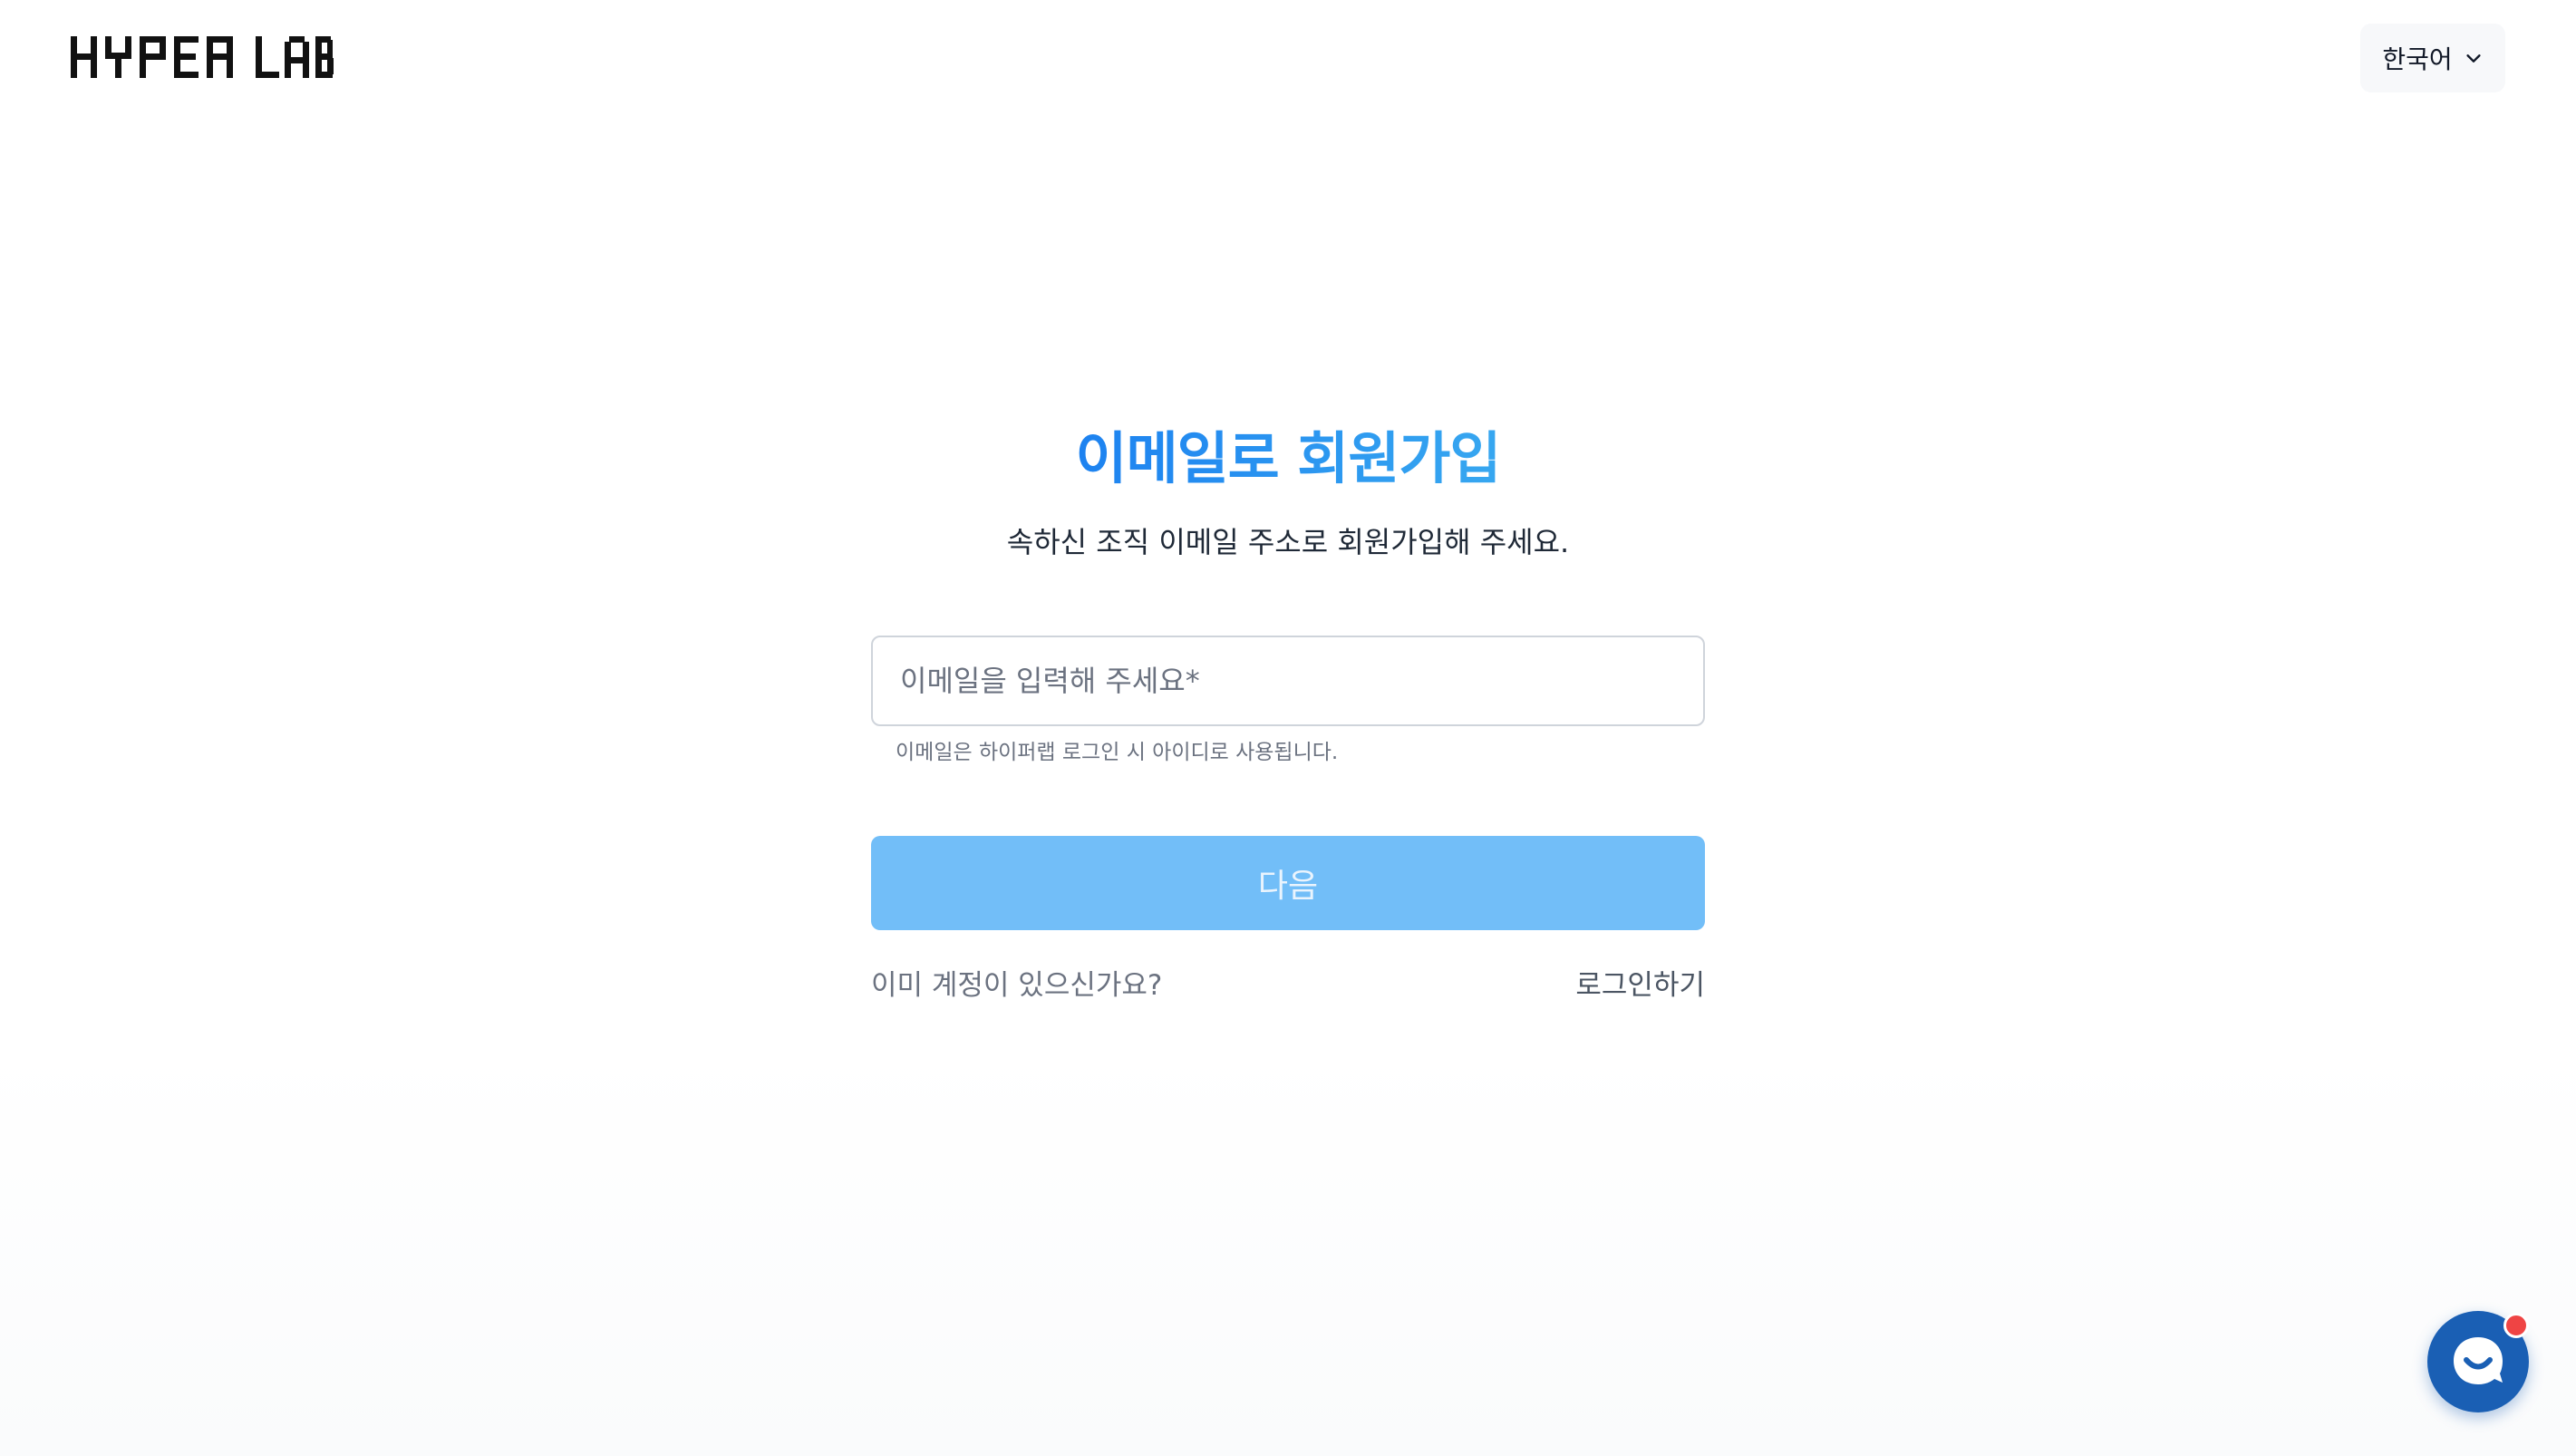 The width and height of the screenshot is (2576, 1456). What do you see at coordinates (1017, 985) in the screenshot?
I see `already-account-text: 이미 계정이 있으신가요?` at bounding box center [1017, 985].